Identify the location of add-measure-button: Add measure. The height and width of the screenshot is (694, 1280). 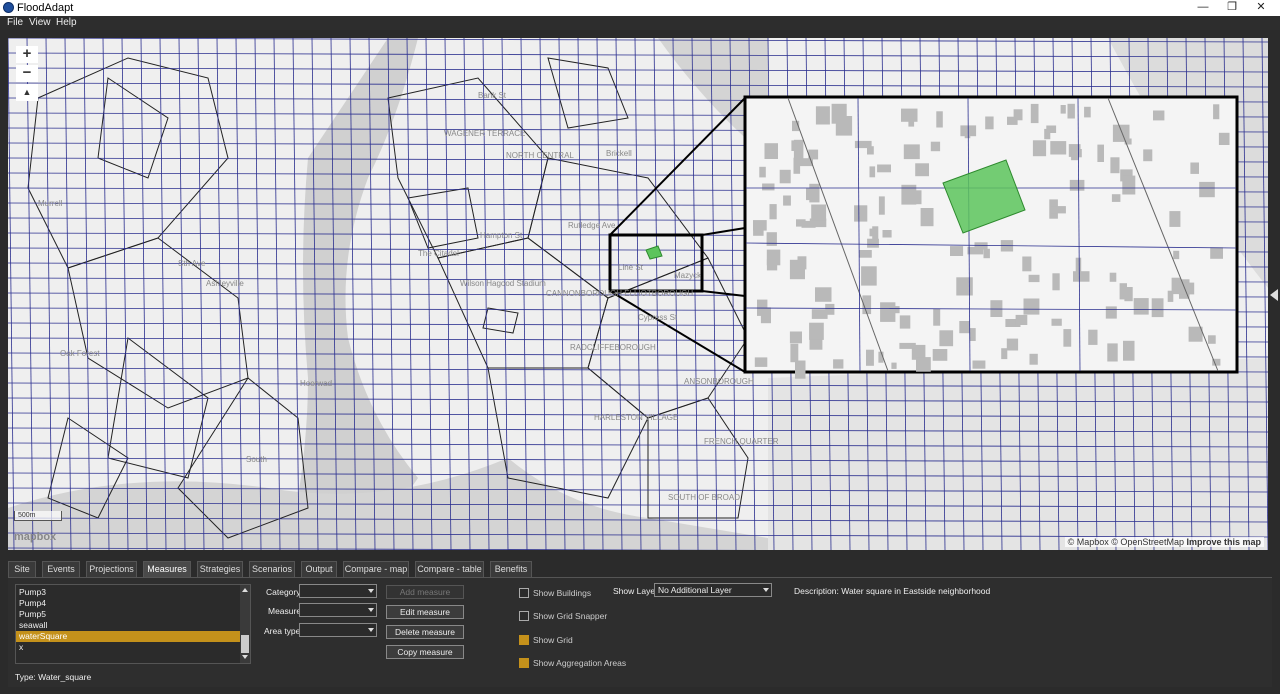
(425, 592).